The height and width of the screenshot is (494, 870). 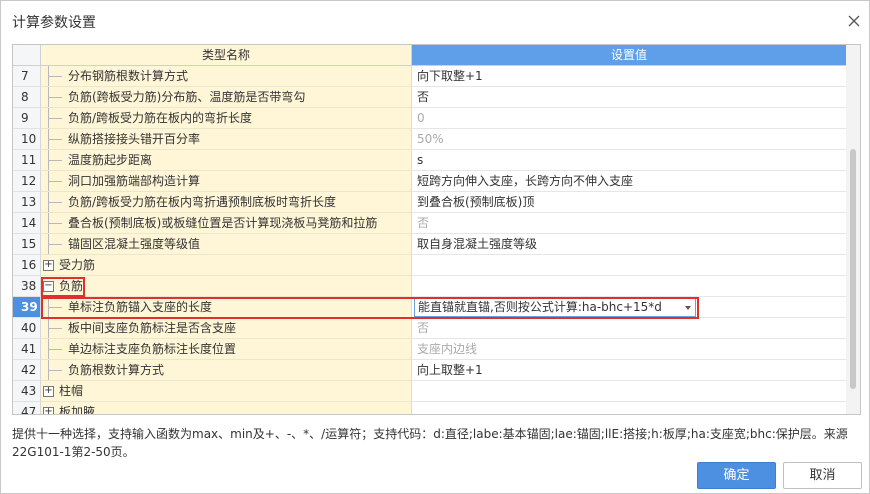 What do you see at coordinates (27, 408) in the screenshot?
I see `row-number: 47` at bounding box center [27, 408].